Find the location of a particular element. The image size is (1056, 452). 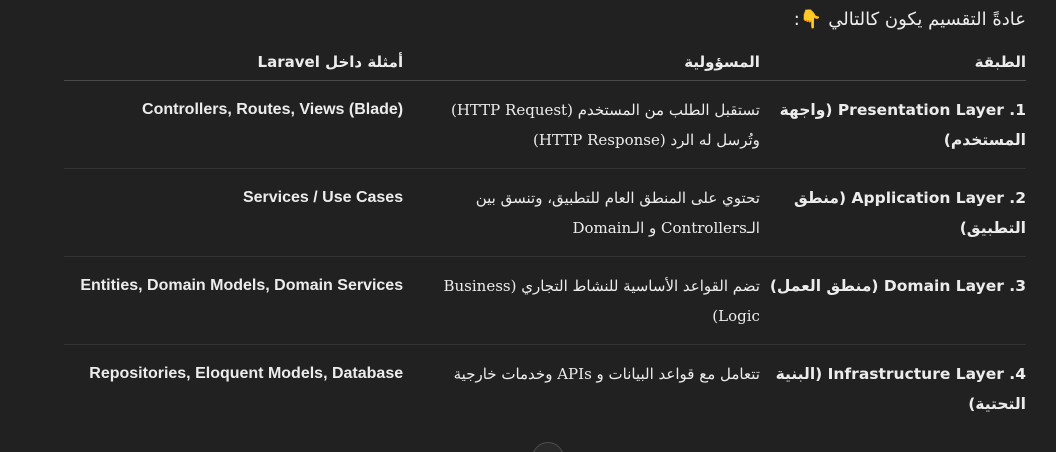

examples-cell: Services / Use Cases is located at coordinates (234, 212).